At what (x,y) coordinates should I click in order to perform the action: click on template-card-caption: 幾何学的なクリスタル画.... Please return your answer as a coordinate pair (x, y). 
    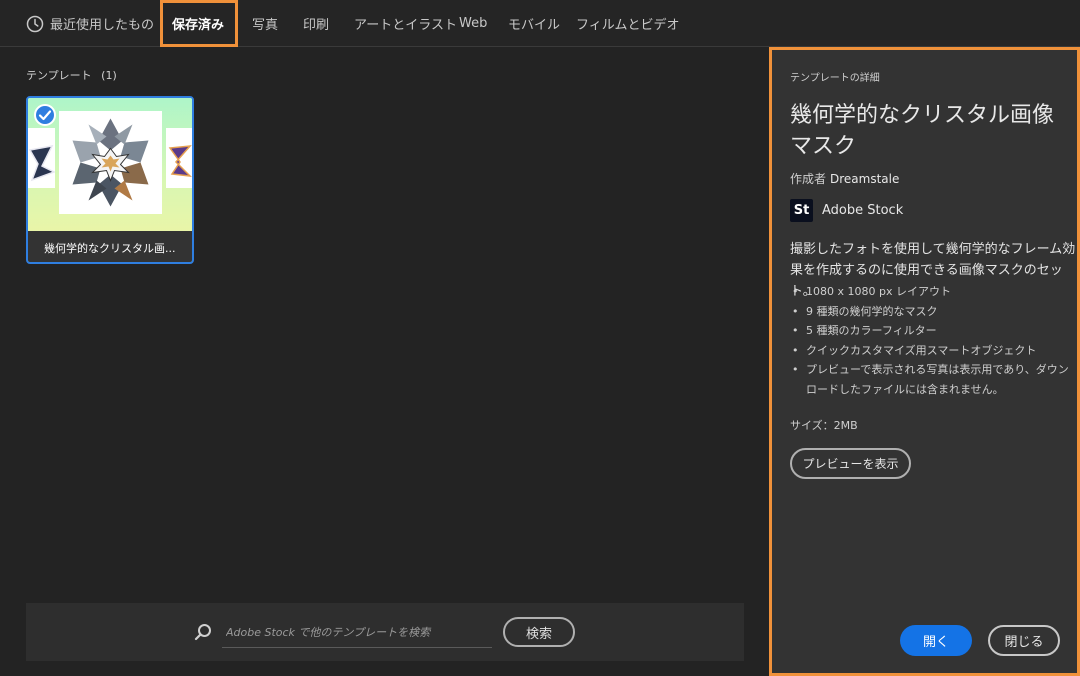
    Looking at the image, I should click on (110, 246).